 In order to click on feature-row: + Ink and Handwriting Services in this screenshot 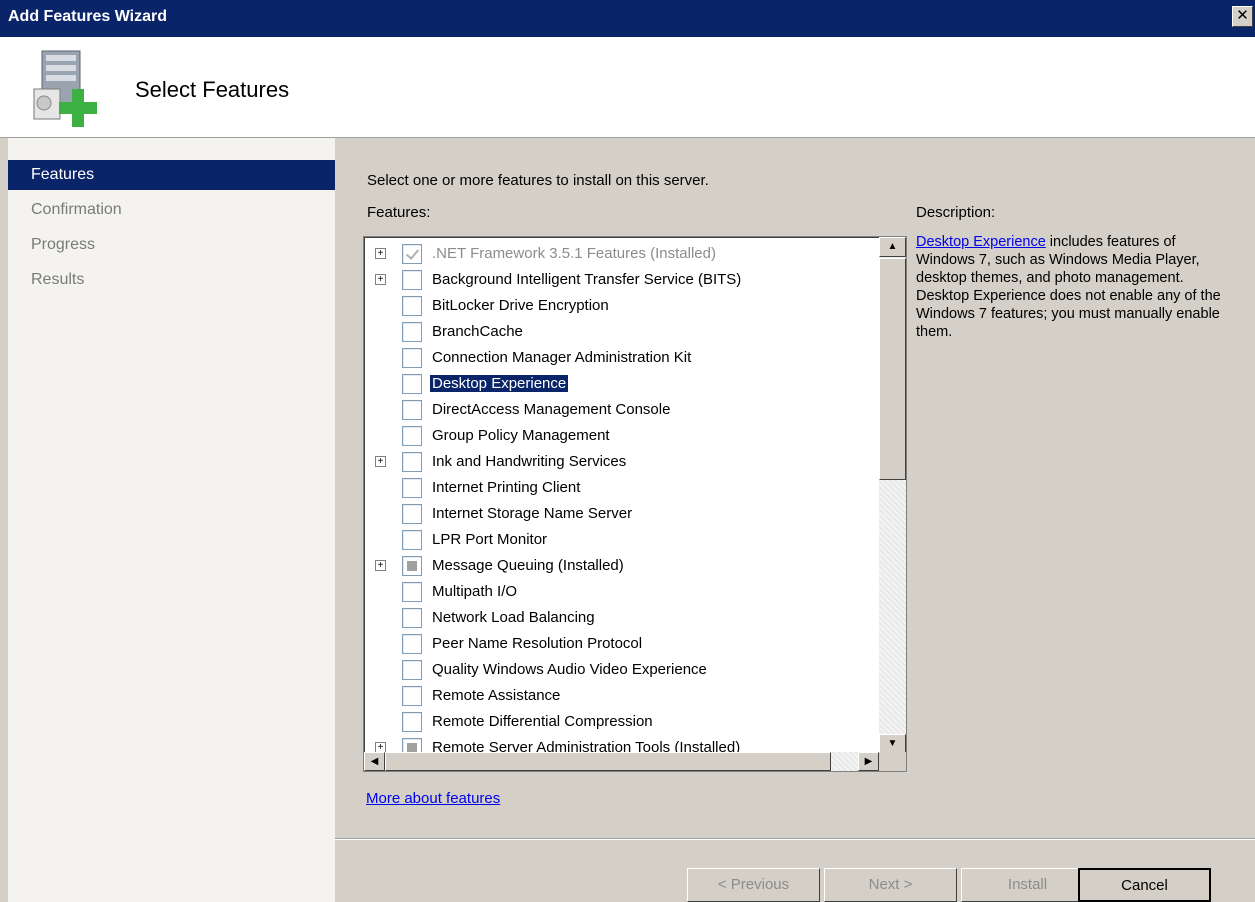, I will do `click(619, 462)`.